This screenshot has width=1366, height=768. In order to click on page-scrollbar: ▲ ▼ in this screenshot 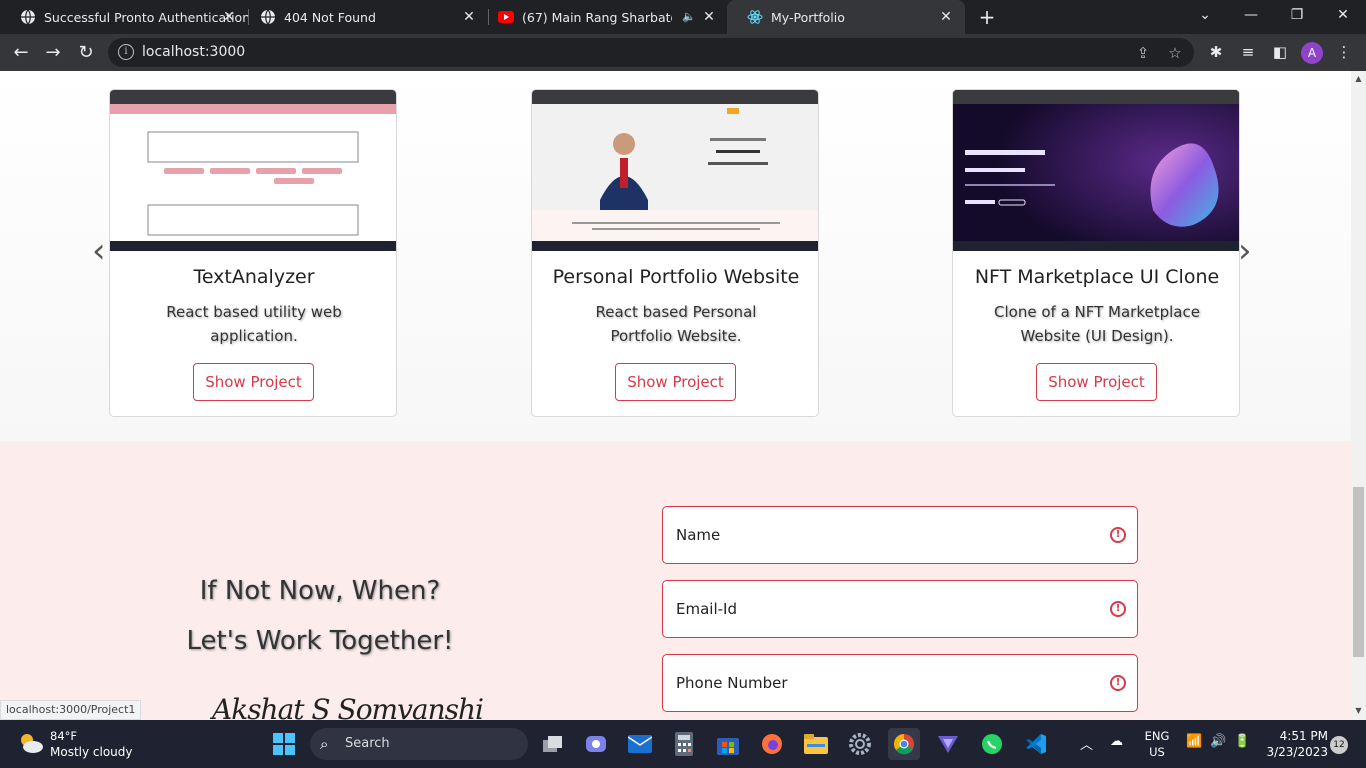, I will do `click(1358, 395)`.